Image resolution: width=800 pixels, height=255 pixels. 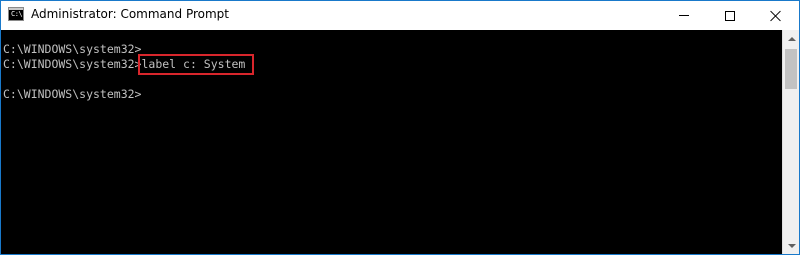 I want to click on chevron-up-icon, so click(x=791, y=38).